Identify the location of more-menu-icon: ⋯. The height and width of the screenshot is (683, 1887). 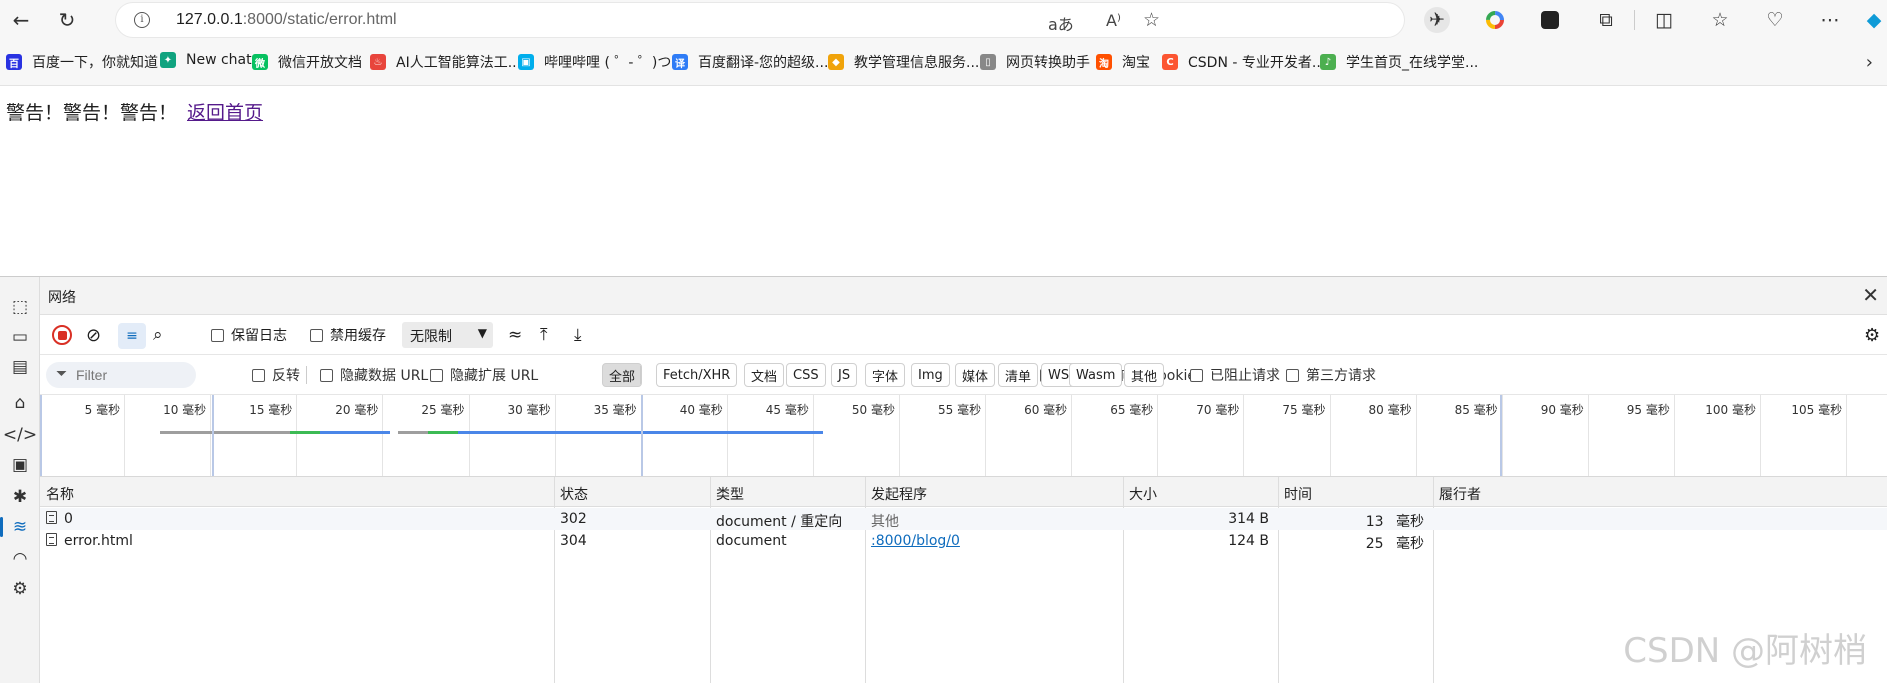
(1830, 20).